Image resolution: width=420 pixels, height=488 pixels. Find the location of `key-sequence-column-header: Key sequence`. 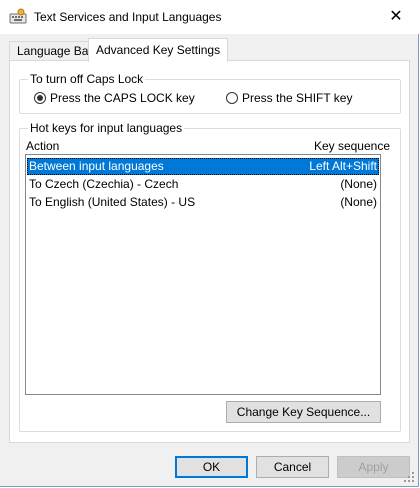

key-sequence-column-header: Key sequence is located at coordinates (351, 146).